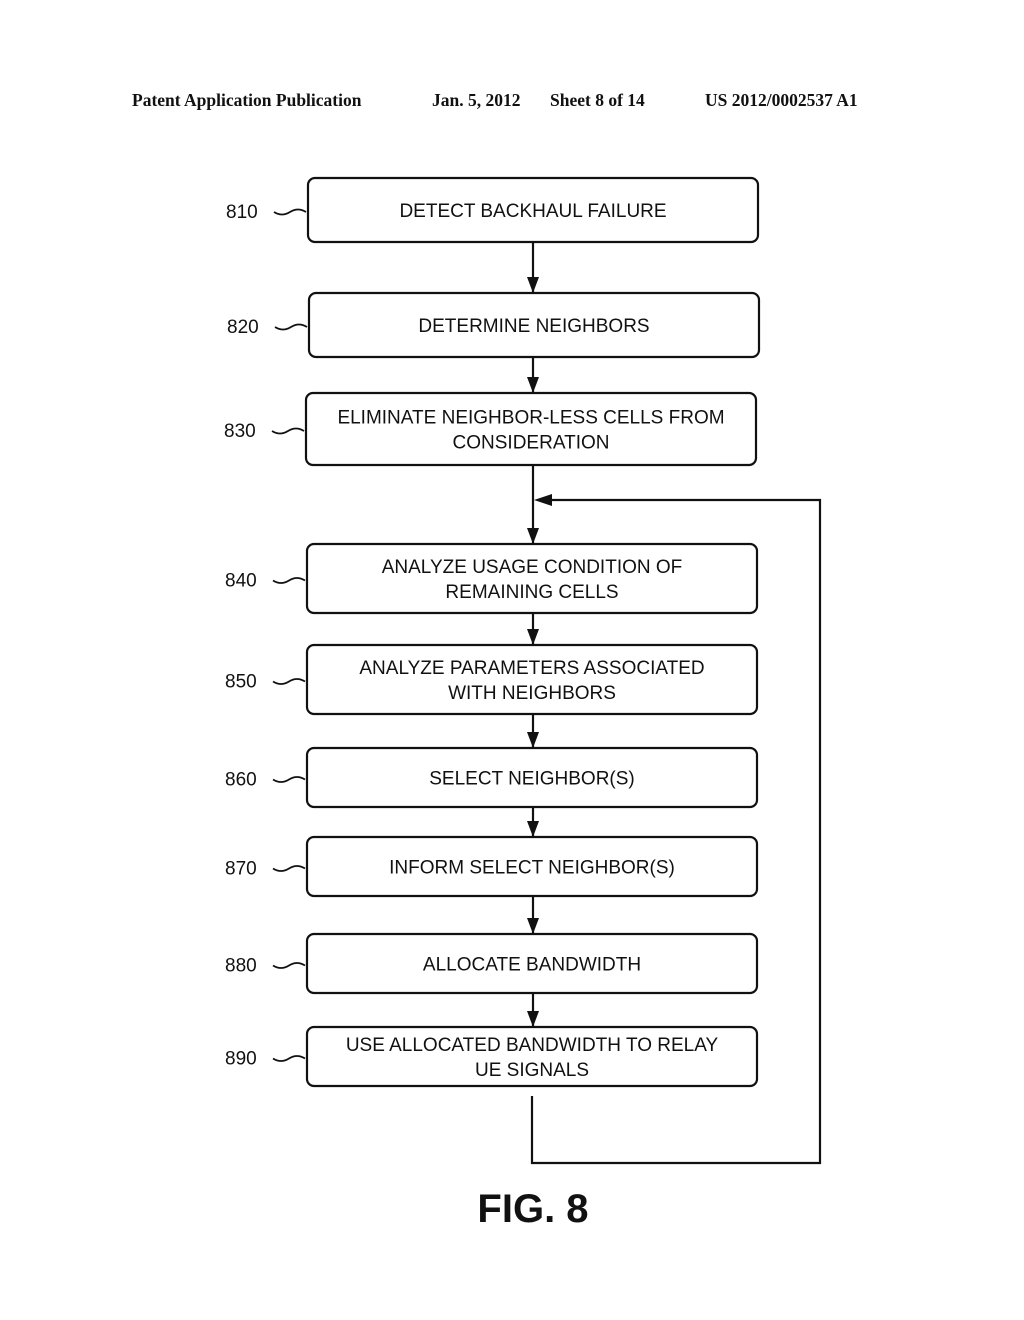 The width and height of the screenshot is (1024, 1320). I want to click on step-ref-numeral: 860, so click(241, 780).